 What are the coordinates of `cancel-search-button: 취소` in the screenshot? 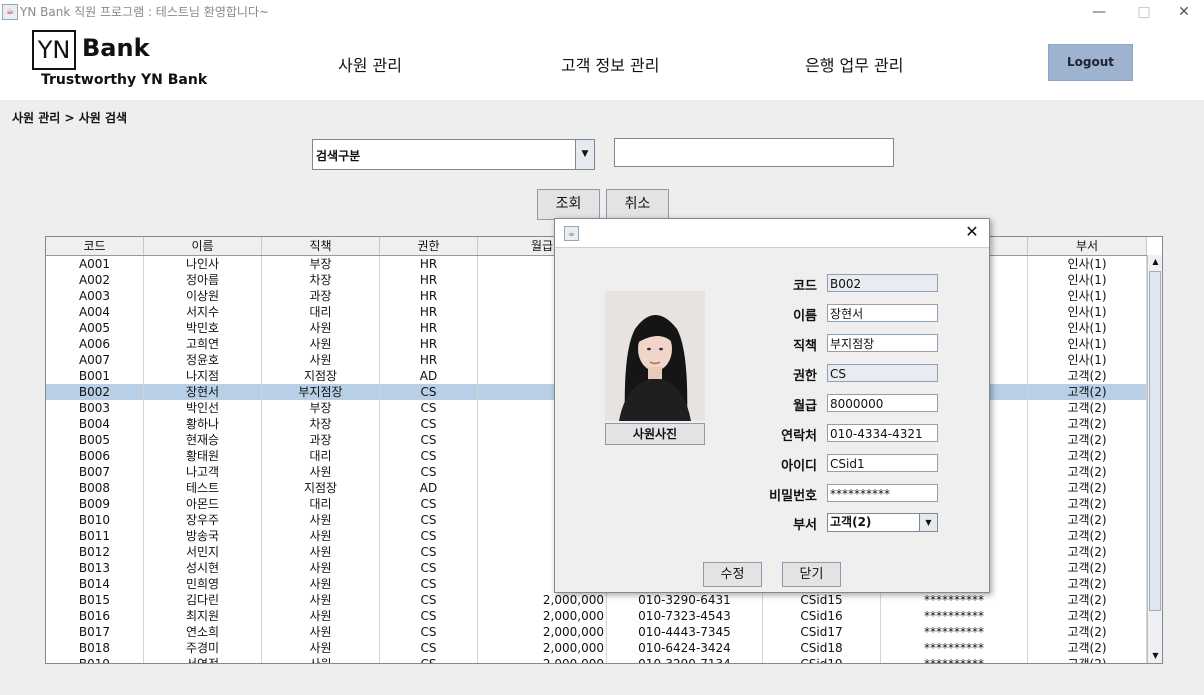 It's located at (637, 204).